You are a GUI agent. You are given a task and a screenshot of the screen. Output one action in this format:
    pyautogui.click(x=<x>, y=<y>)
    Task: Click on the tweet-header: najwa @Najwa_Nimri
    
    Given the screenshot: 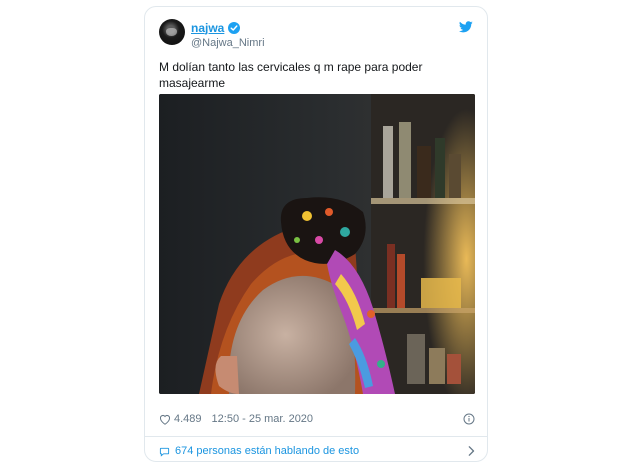 What is the action you would take?
    pyautogui.click(x=317, y=35)
    